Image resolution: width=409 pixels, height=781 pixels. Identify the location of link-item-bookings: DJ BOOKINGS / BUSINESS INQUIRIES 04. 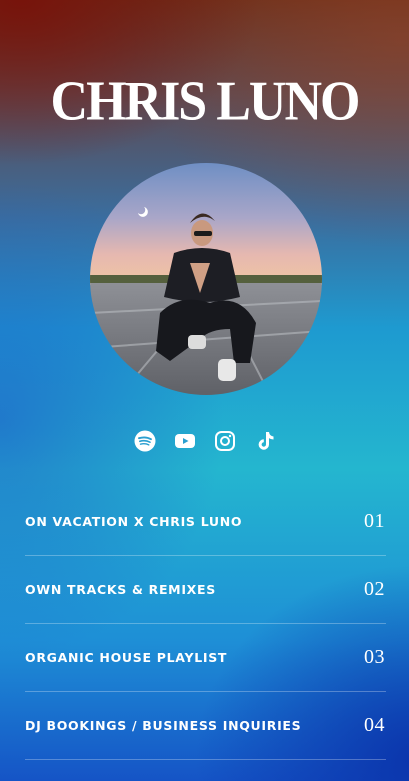
(205, 726).